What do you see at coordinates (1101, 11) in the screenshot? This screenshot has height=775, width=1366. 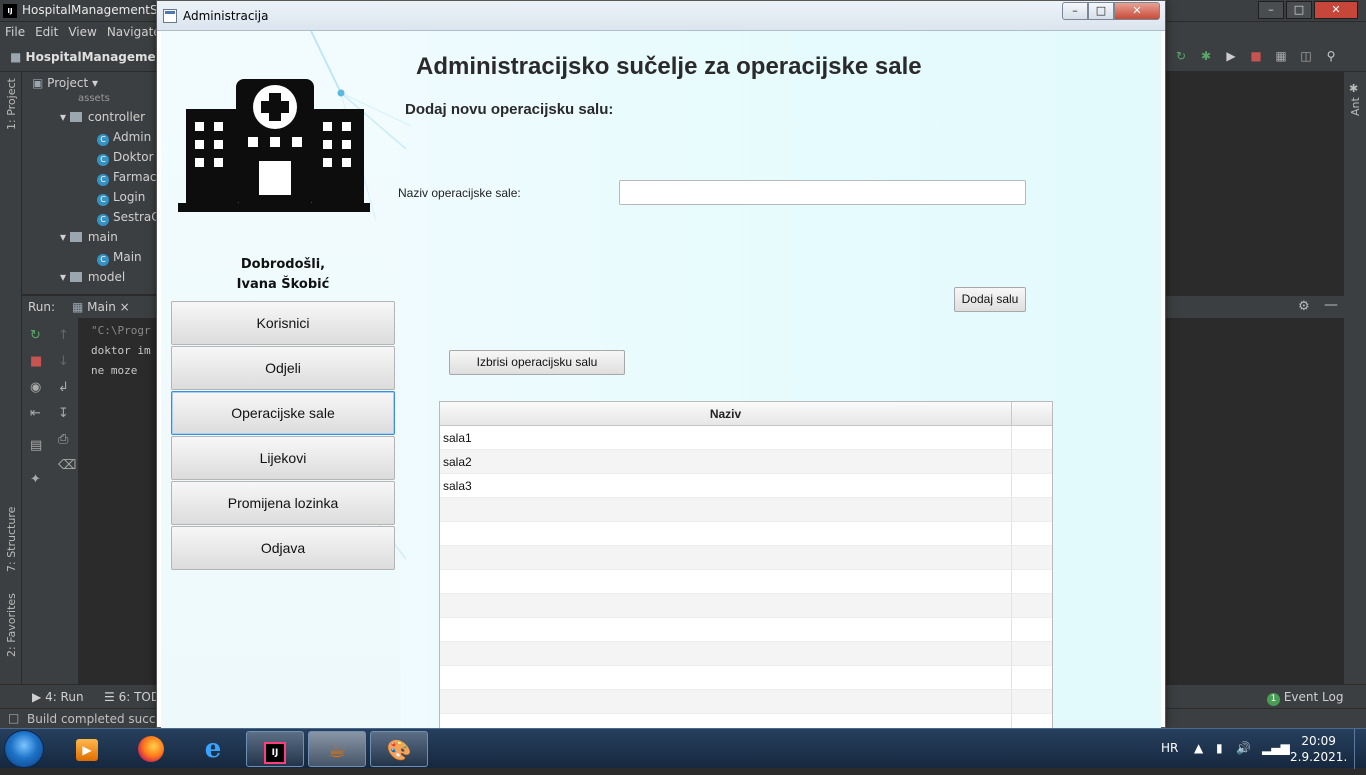 I see `maximize-button: □` at bounding box center [1101, 11].